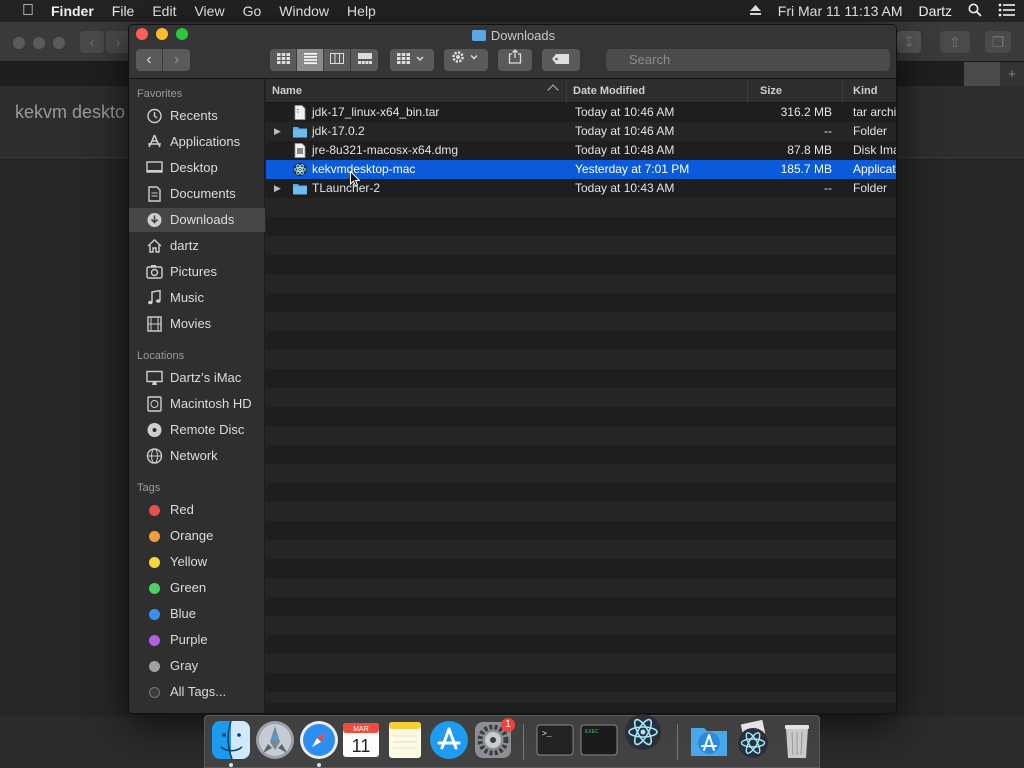 Image resolution: width=1024 pixels, height=768 pixels. I want to click on icon-view-button, so click(283, 60).